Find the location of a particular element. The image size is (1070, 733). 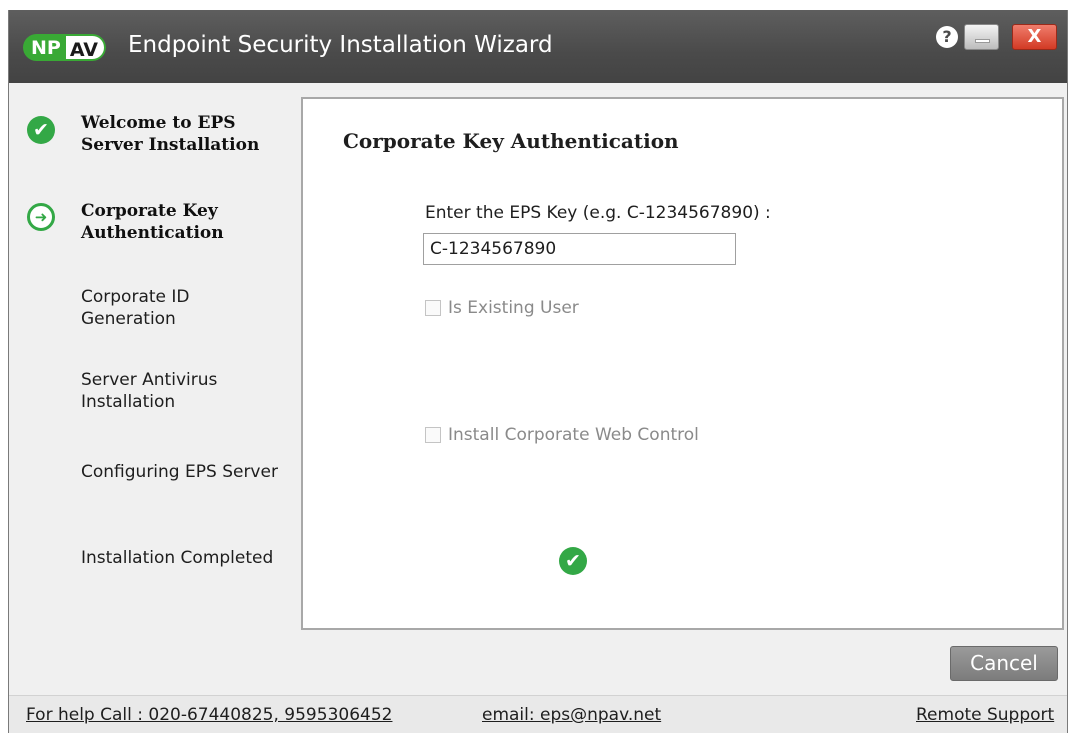

minimize-button is located at coordinates (981, 37).